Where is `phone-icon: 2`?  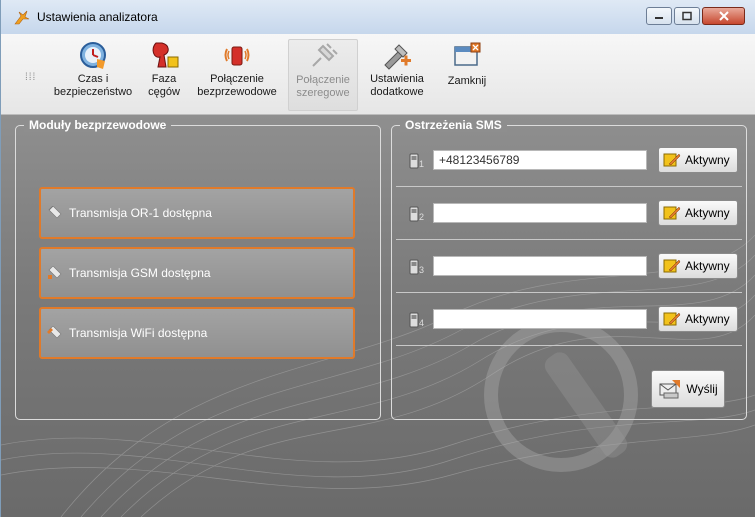
phone-icon: 2 is located at coordinates (416, 214).